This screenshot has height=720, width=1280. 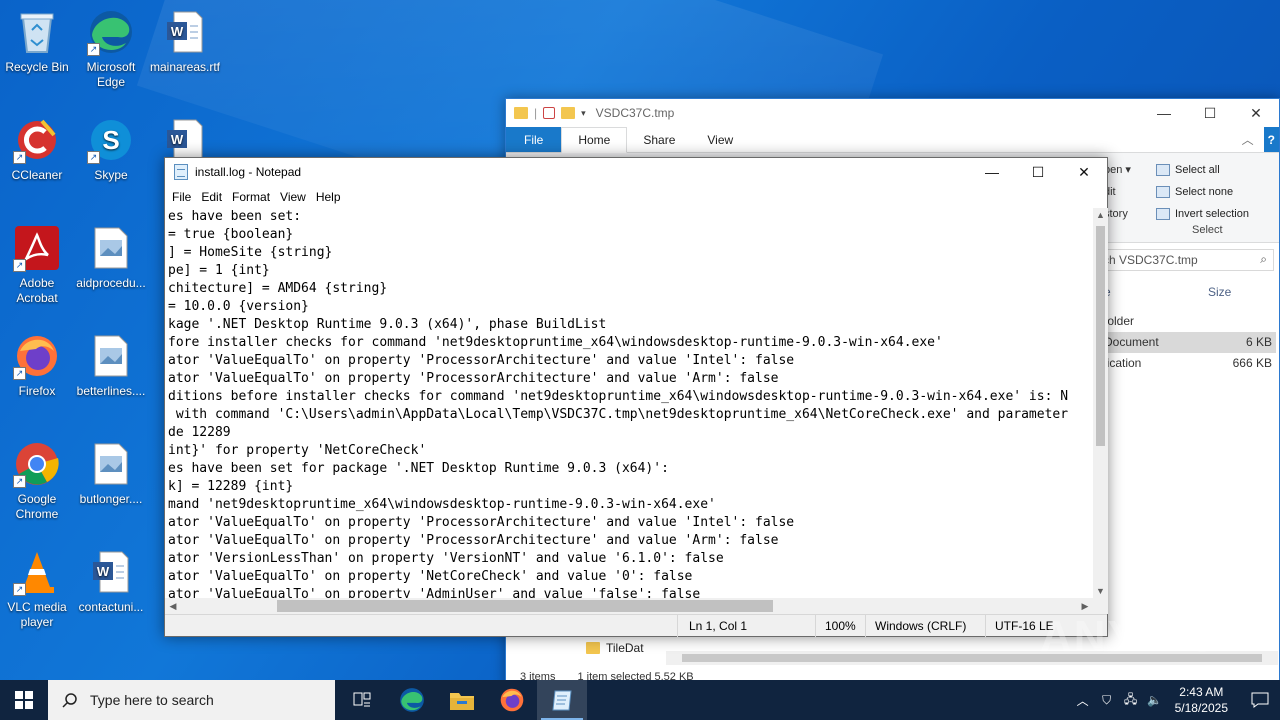 I want to click on desktop-icon-label: VLC media player, so click(x=37, y=614).